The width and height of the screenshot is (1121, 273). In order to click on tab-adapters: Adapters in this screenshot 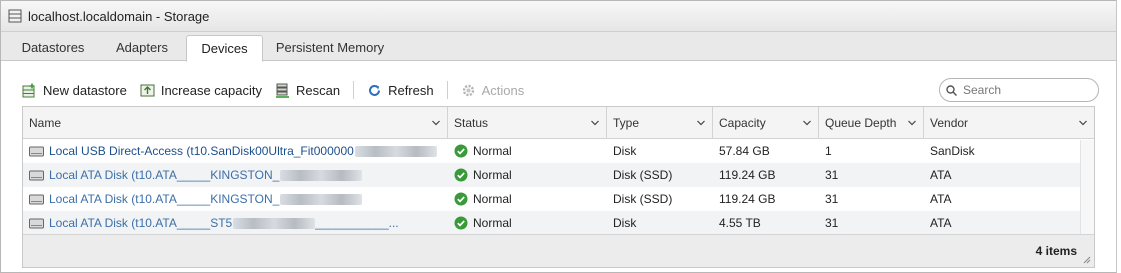, I will do `click(142, 48)`.